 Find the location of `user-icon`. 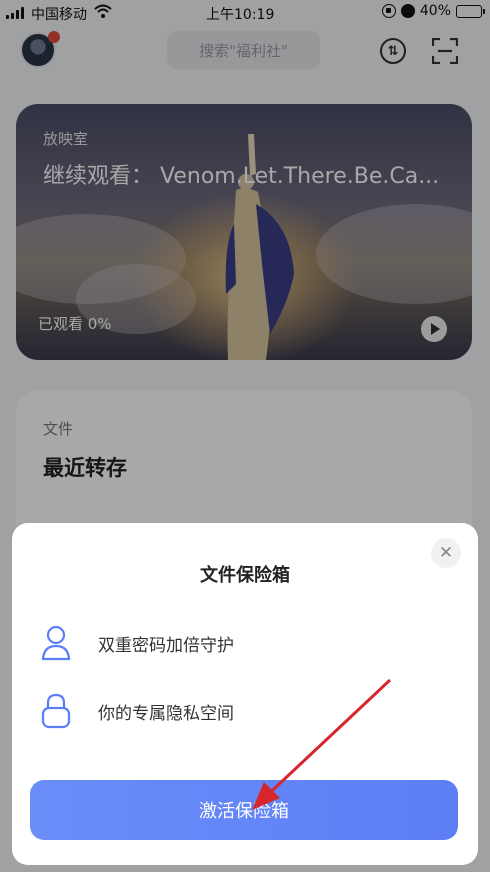

user-icon is located at coordinates (56, 643).